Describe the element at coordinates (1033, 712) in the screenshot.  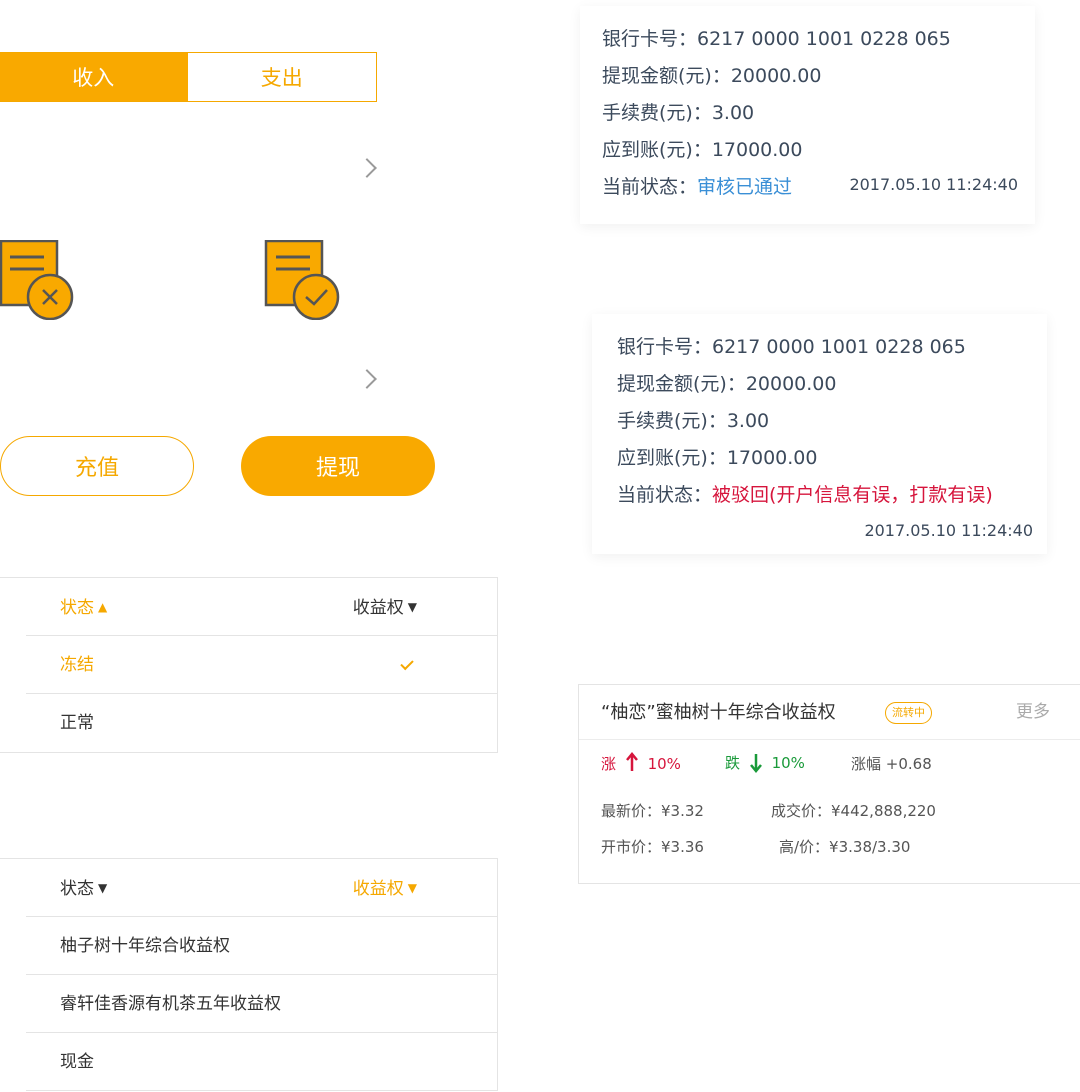
I see `more-link: 更多` at that location.